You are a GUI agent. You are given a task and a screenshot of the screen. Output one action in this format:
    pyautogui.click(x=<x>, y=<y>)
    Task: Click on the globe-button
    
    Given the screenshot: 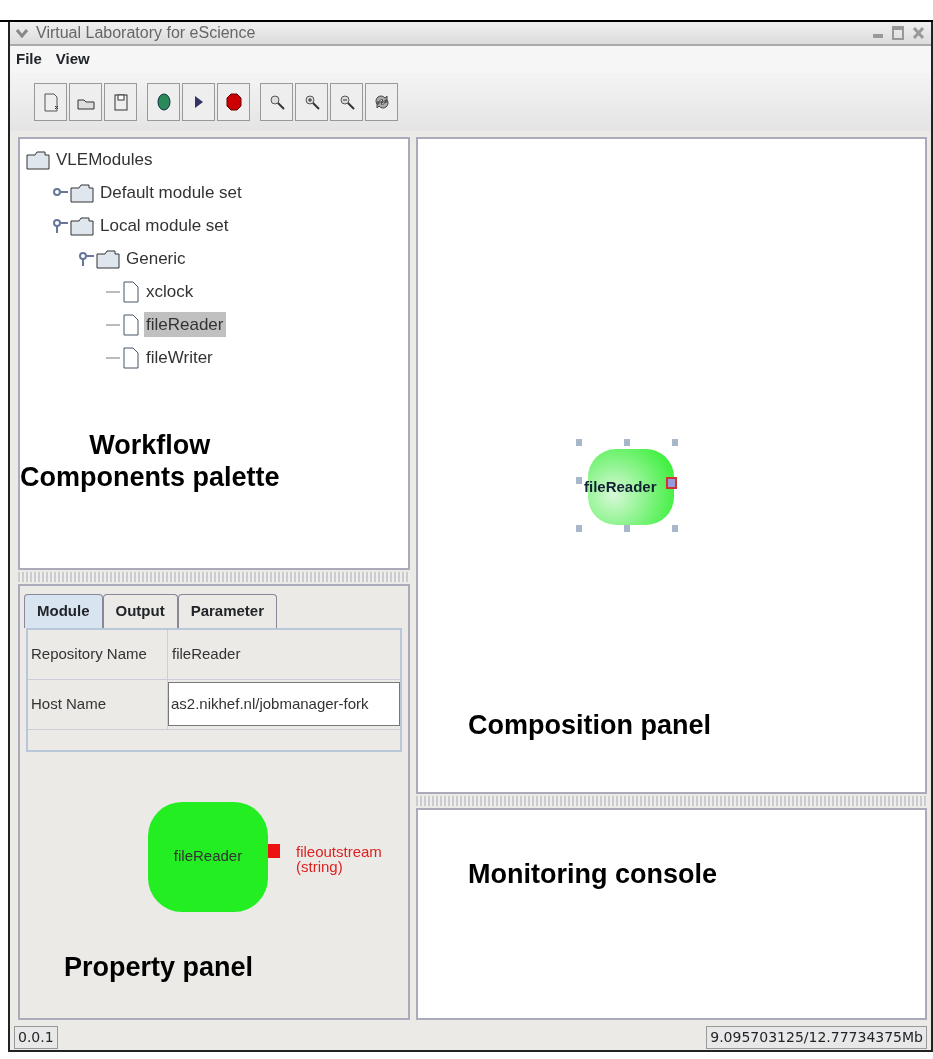 What is the action you would take?
    pyautogui.click(x=163, y=102)
    